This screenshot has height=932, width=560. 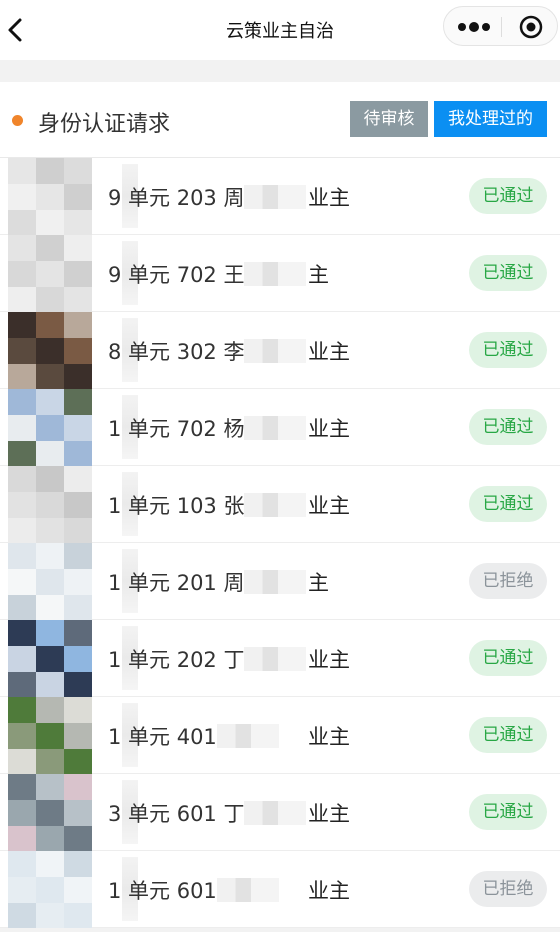 What do you see at coordinates (176, 506) in the screenshot?
I see `applicant-name-text: 1 单元 103 张` at bounding box center [176, 506].